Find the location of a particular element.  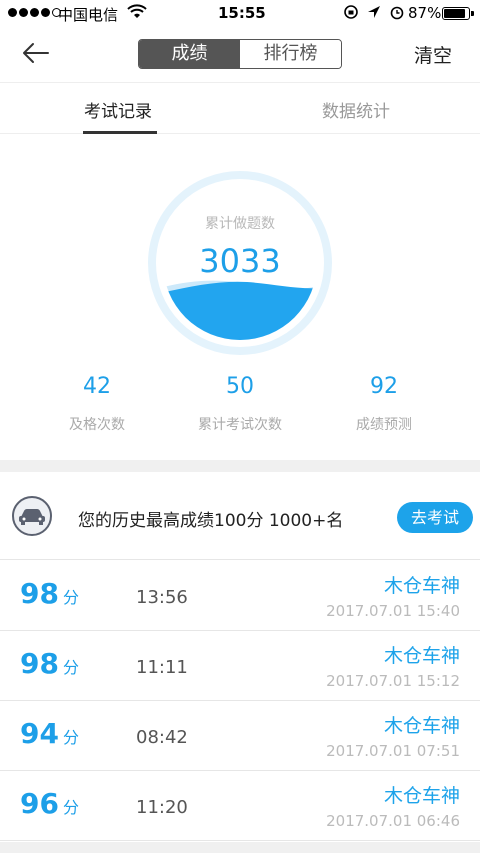

record-duration: 13:56 is located at coordinates (162, 597).